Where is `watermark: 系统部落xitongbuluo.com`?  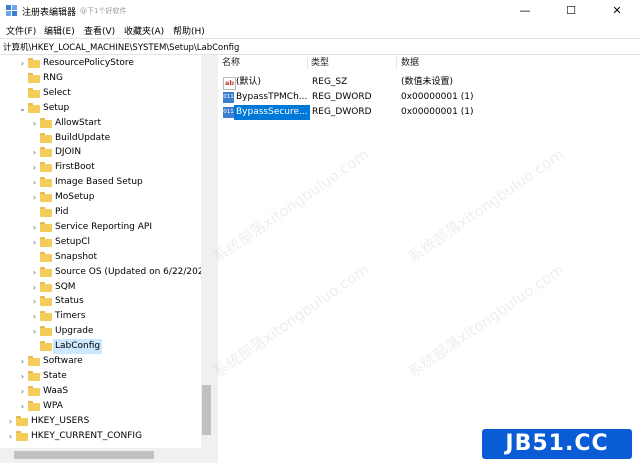
watermark: 系统部落xitongbuluo.com is located at coordinates (486, 206).